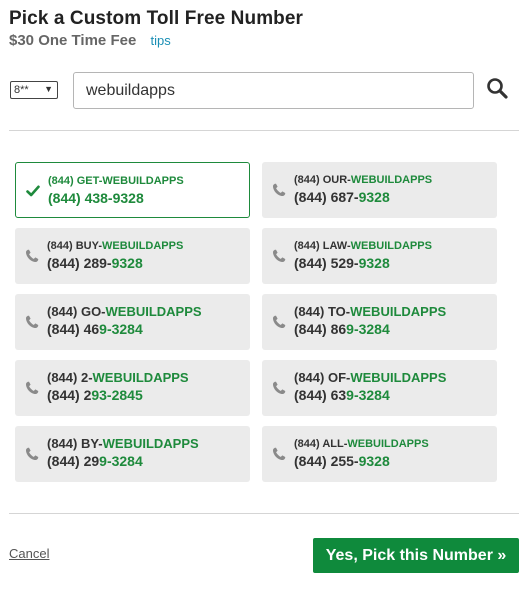  I want to click on vanity-name: (844) BUY-WEBUILDAPPS, so click(115, 246).